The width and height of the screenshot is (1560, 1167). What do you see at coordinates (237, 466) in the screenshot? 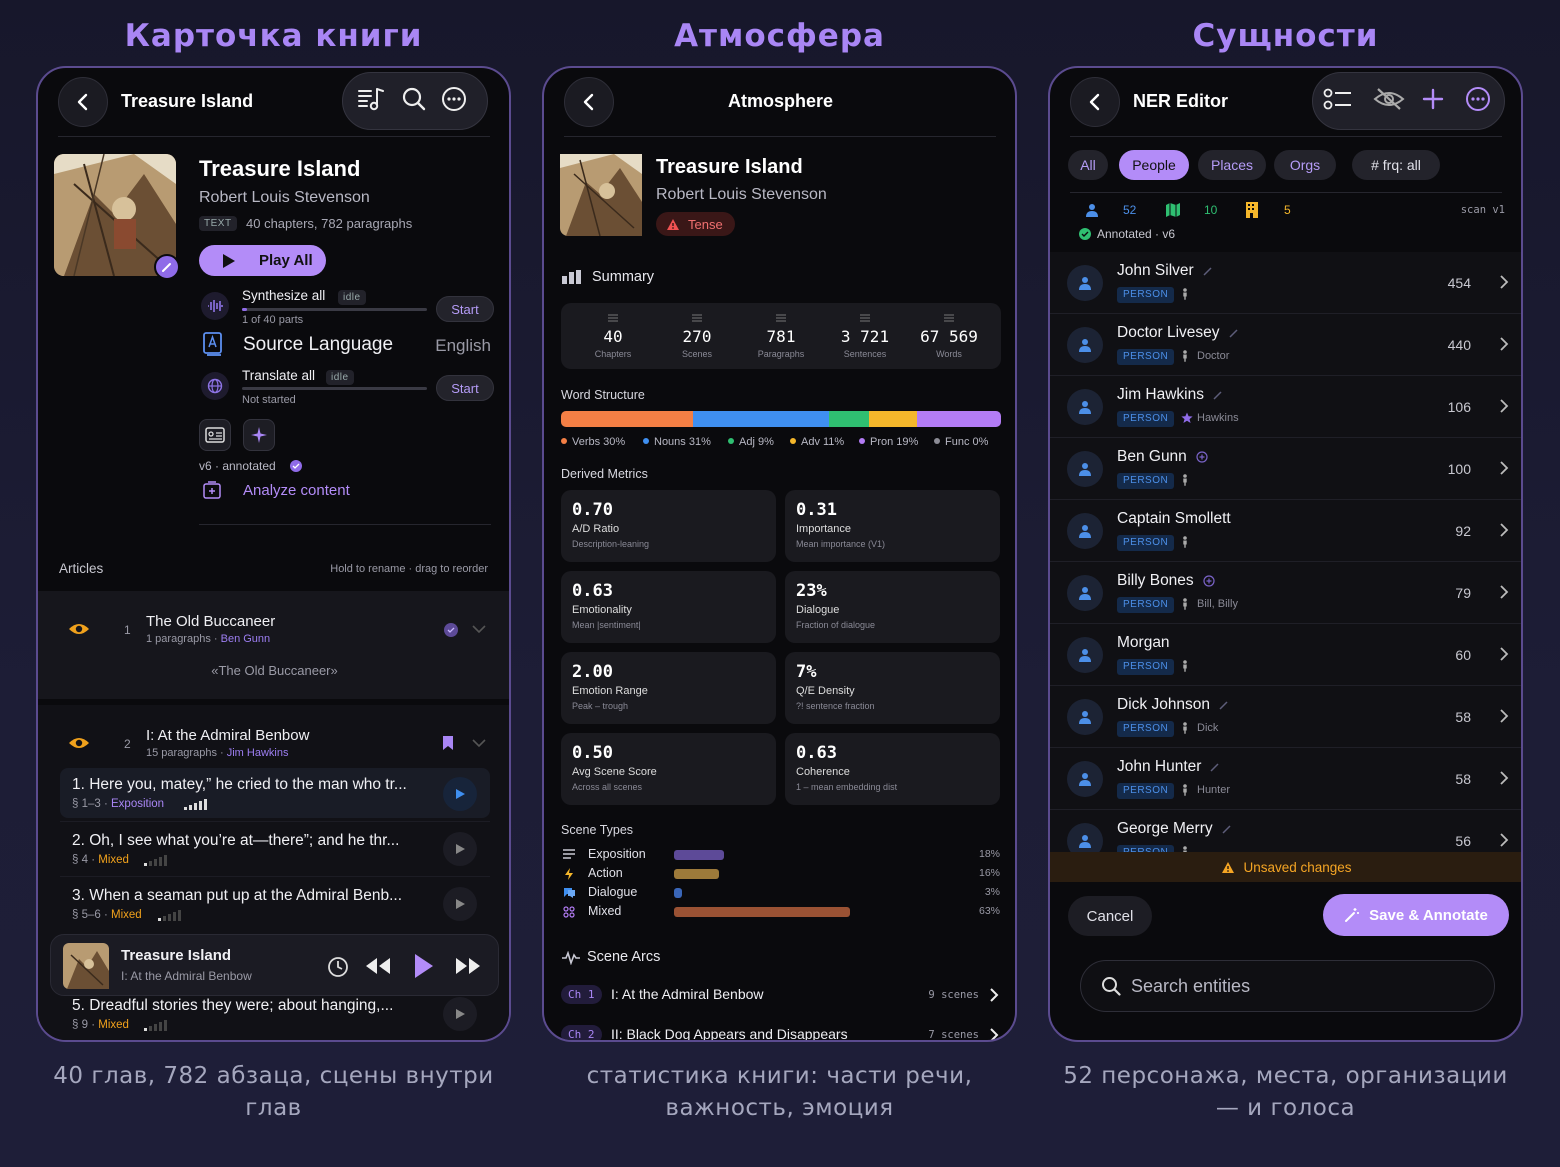
I see `version-label: v6 · annotated` at bounding box center [237, 466].